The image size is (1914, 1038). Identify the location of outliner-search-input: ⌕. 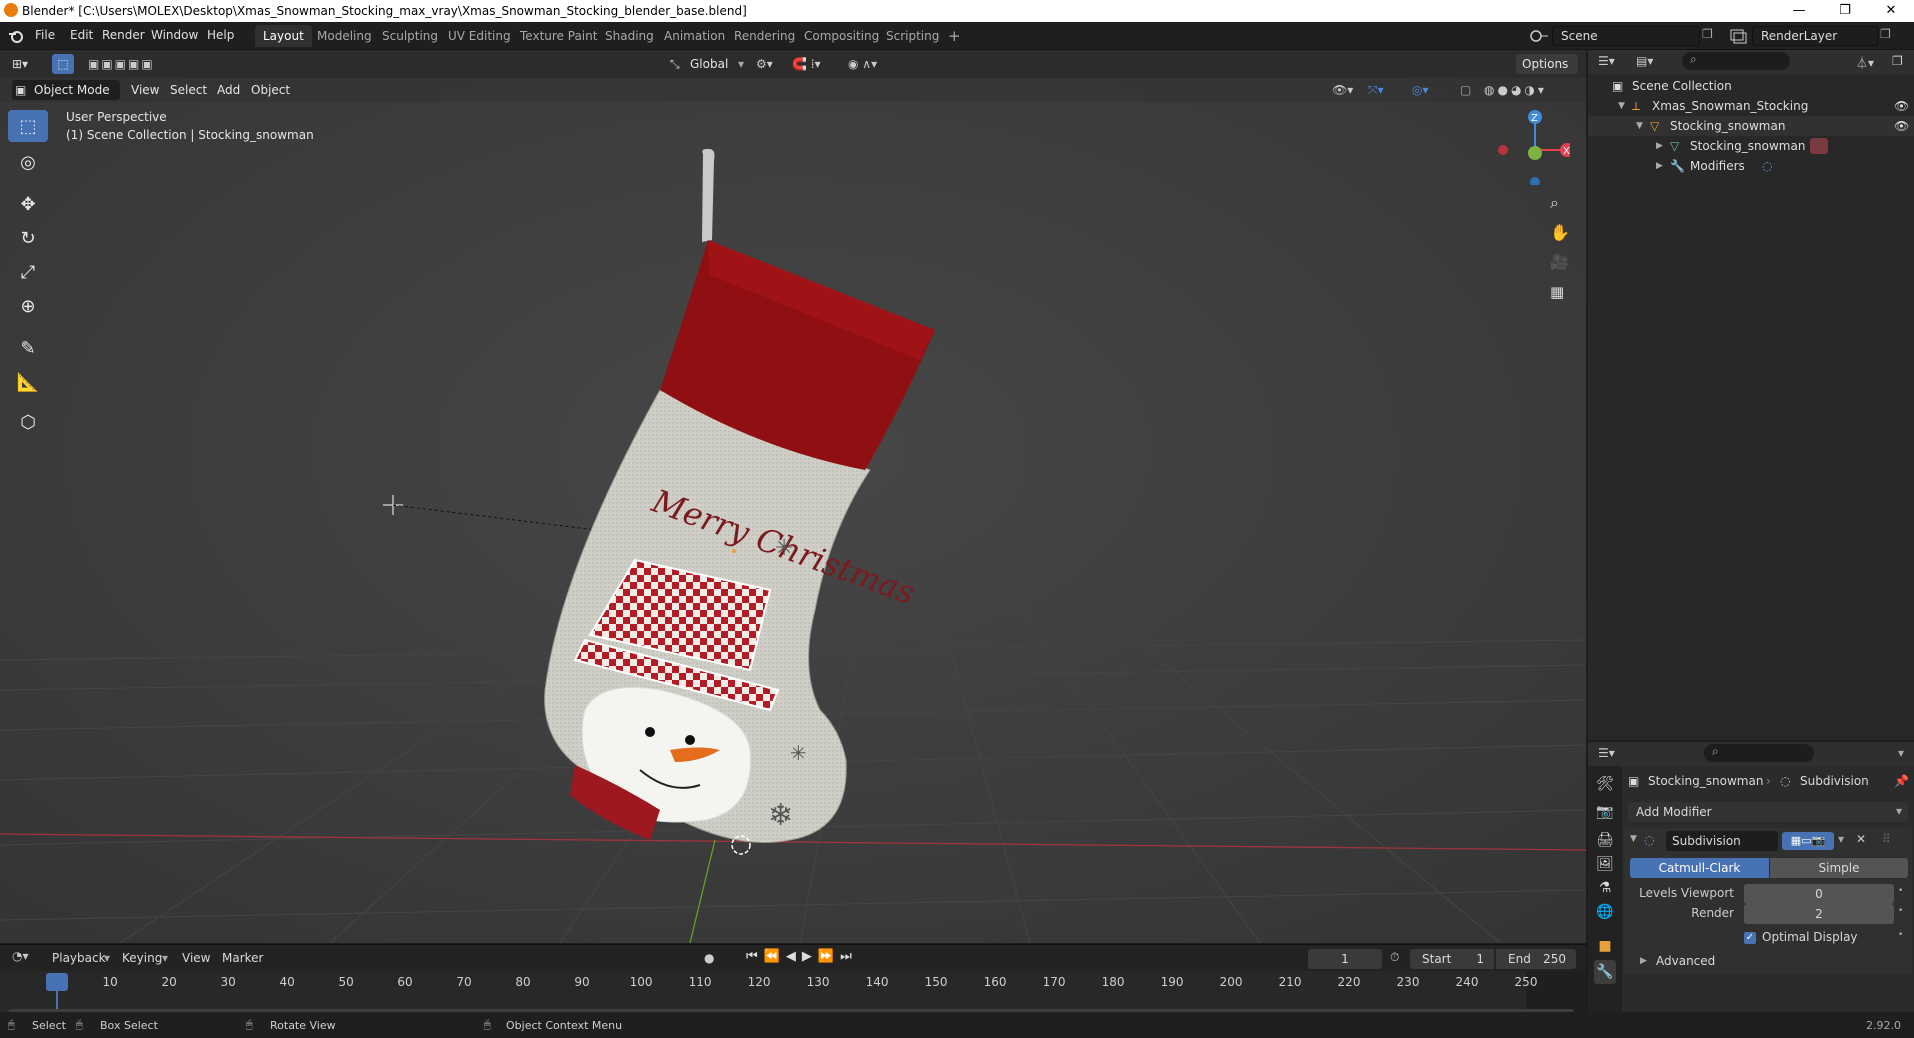
(1736, 61).